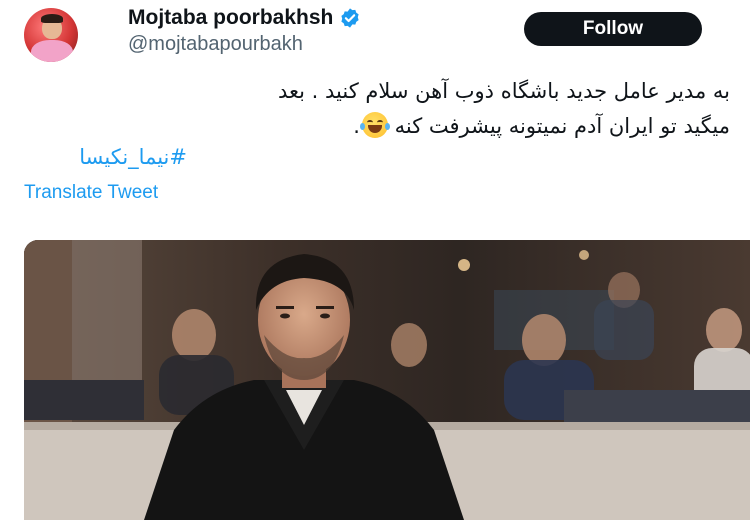  What do you see at coordinates (52, 51) in the screenshot?
I see `avatar-suit` at bounding box center [52, 51].